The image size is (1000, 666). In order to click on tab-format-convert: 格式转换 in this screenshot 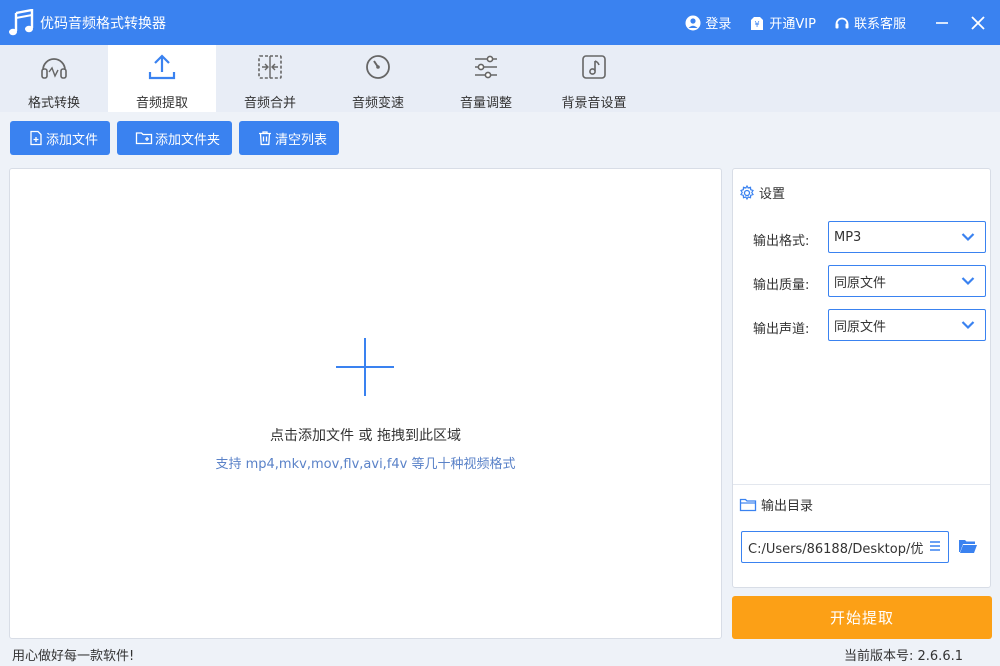, I will do `click(54, 78)`.